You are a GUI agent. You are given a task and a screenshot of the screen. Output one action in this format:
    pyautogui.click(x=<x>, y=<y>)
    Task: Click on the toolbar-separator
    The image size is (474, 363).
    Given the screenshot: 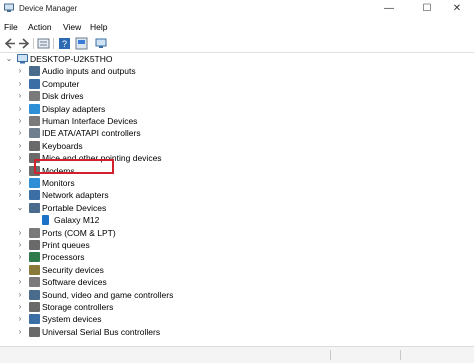 What is the action you would take?
    pyautogui.click(x=53, y=43)
    